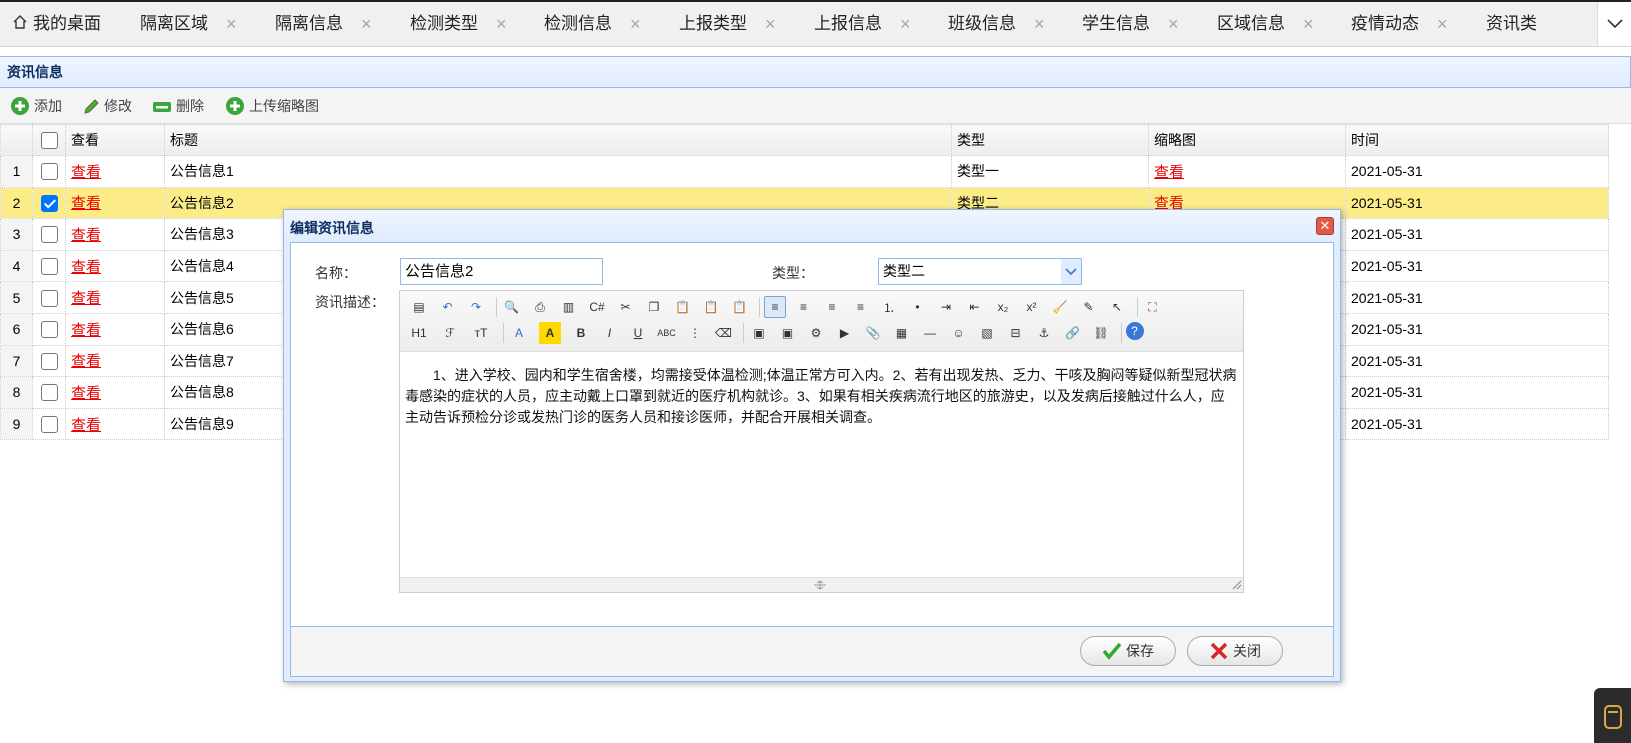 The width and height of the screenshot is (1631, 743). I want to click on tab-item: 隔离信息 ×, so click(323, 24).